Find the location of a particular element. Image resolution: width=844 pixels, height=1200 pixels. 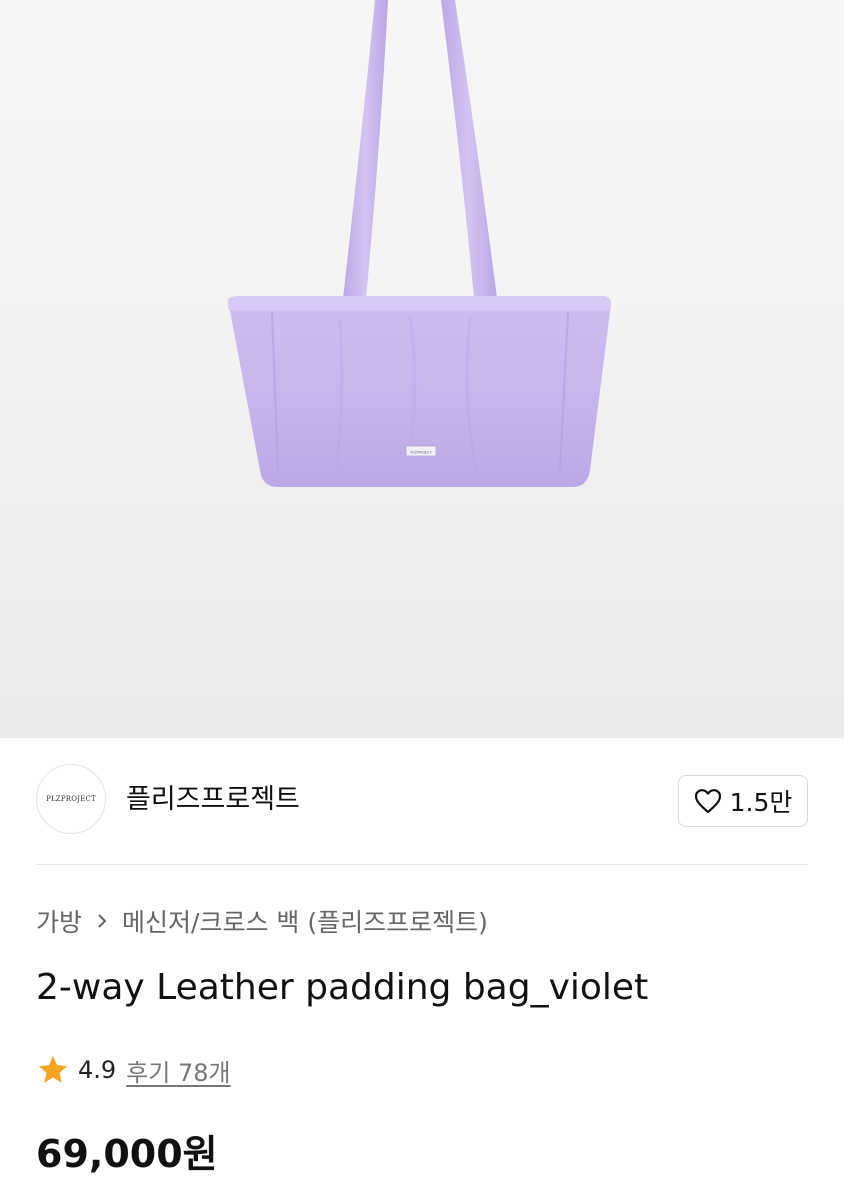

bag-body is located at coordinates (419, 391).